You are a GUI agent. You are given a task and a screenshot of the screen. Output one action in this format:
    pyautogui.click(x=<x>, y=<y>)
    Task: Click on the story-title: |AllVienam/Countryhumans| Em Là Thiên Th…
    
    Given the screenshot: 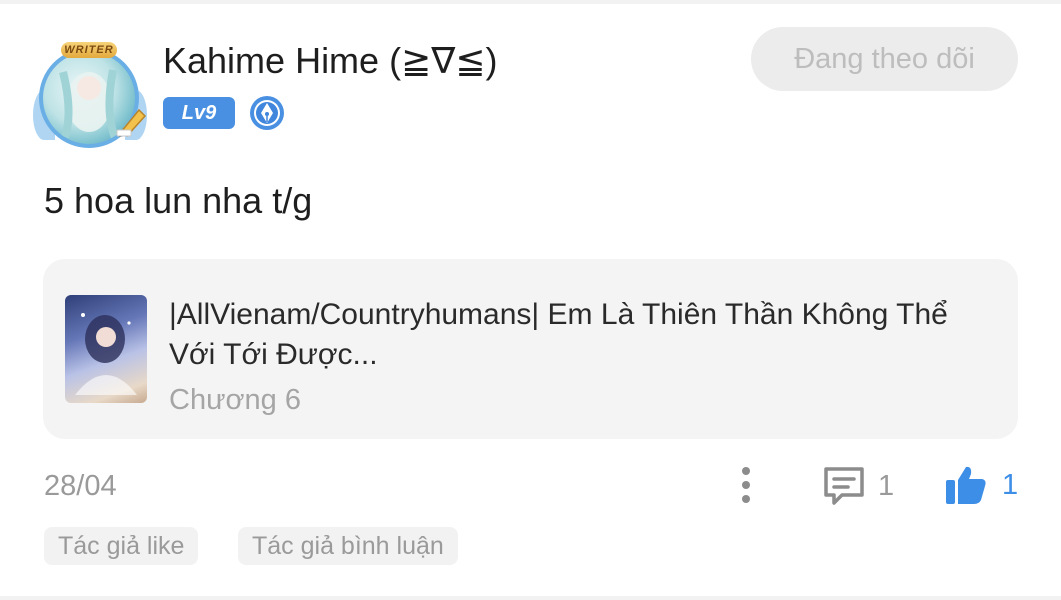 What is the action you would take?
    pyautogui.click(x=558, y=334)
    